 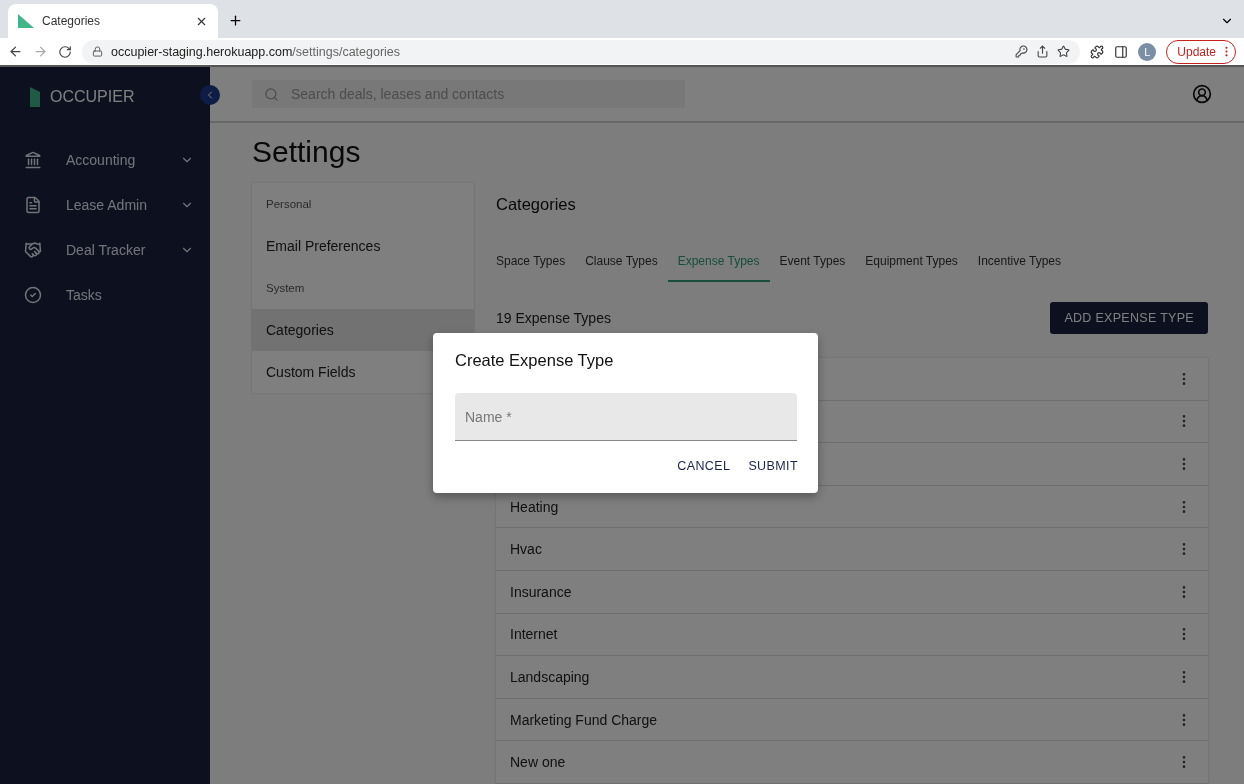 What do you see at coordinates (553, 318) in the screenshot?
I see `item-count: 19 Expense Types` at bounding box center [553, 318].